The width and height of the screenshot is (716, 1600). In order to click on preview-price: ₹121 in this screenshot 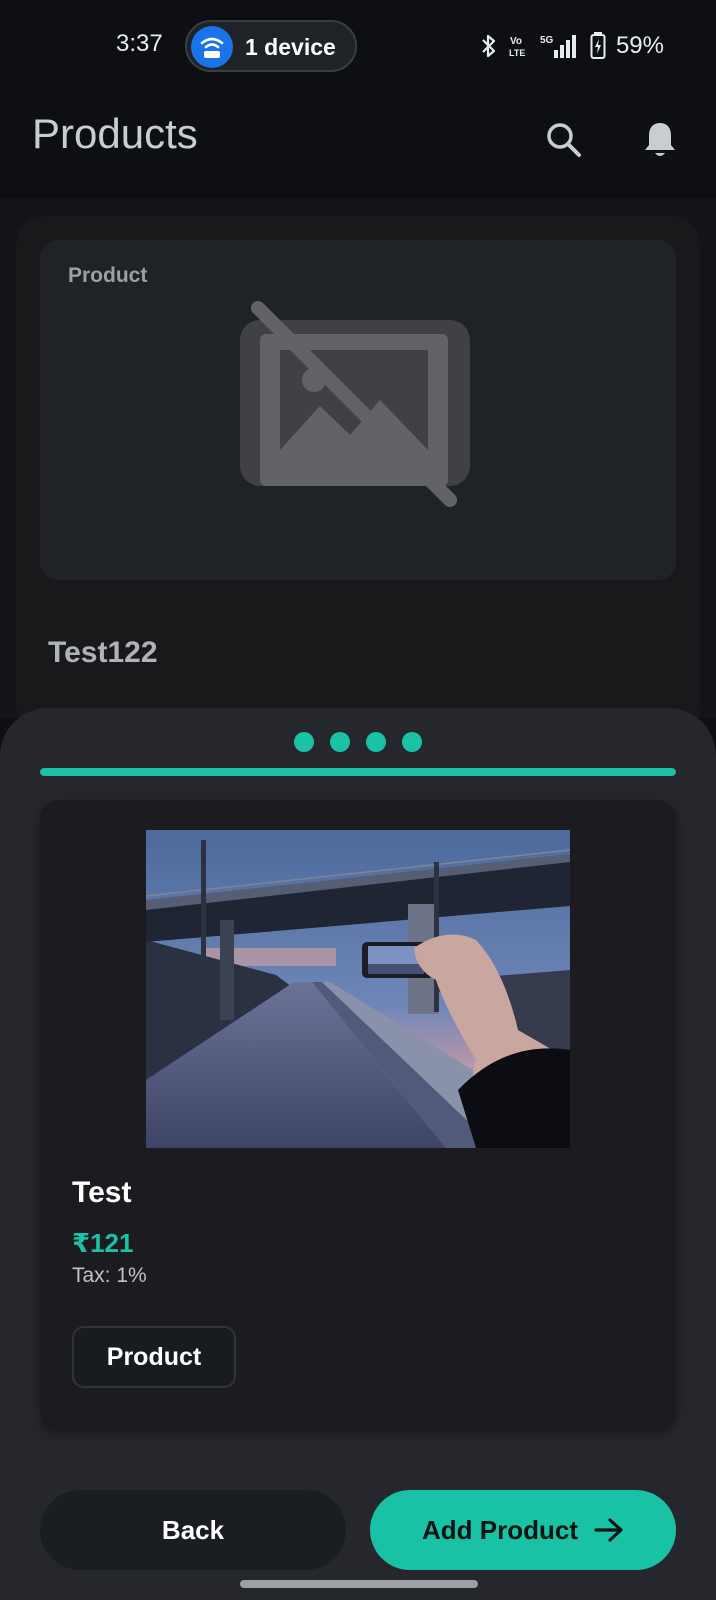, I will do `click(103, 1243)`.